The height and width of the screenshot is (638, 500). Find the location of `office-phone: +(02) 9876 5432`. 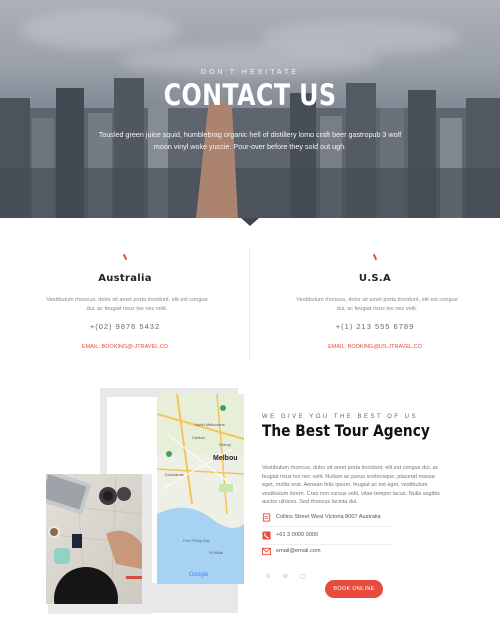

office-phone: +(02) 9876 5432 is located at coordinates (125, 326).